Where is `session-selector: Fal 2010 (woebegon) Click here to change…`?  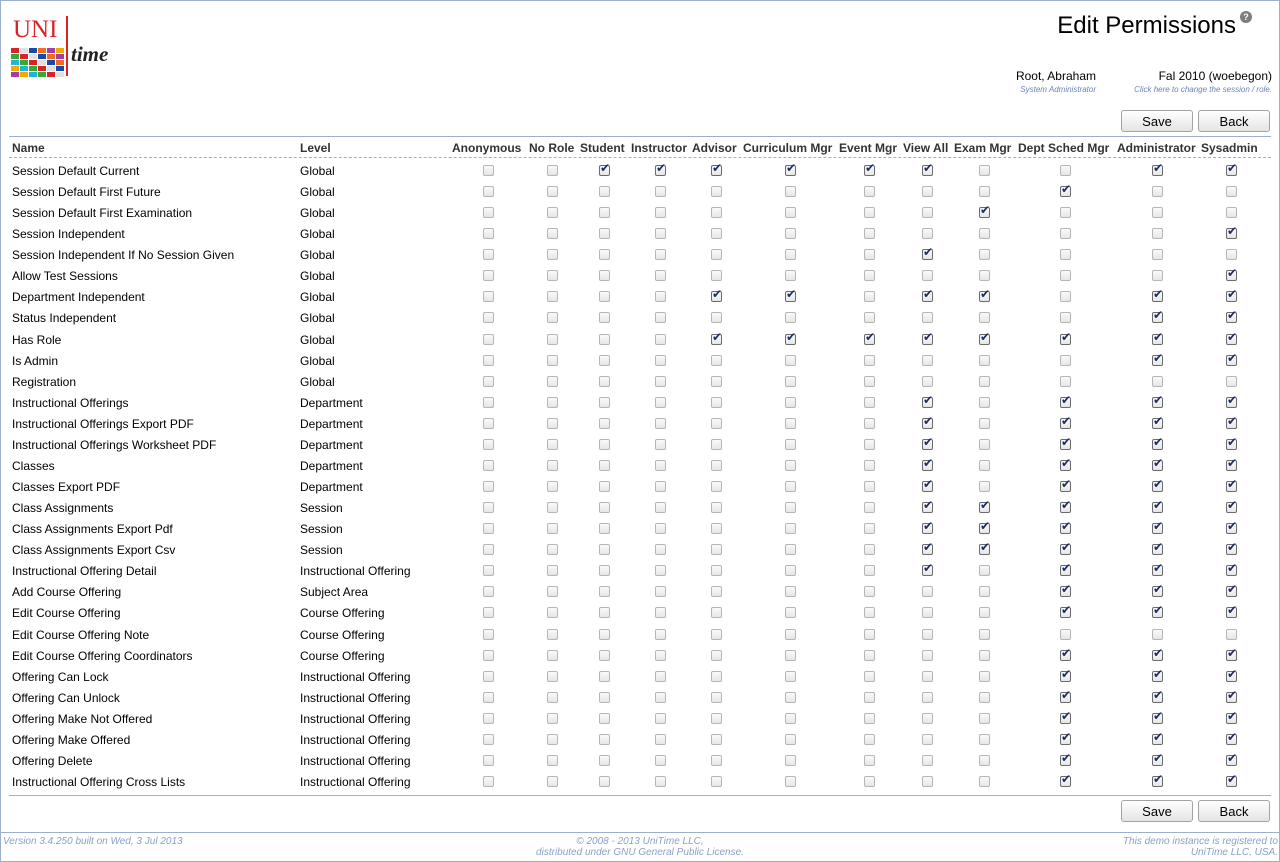 session-selector: Fal 2010 (woebegon) Click here to change… is located at coordinates (1203, 81).